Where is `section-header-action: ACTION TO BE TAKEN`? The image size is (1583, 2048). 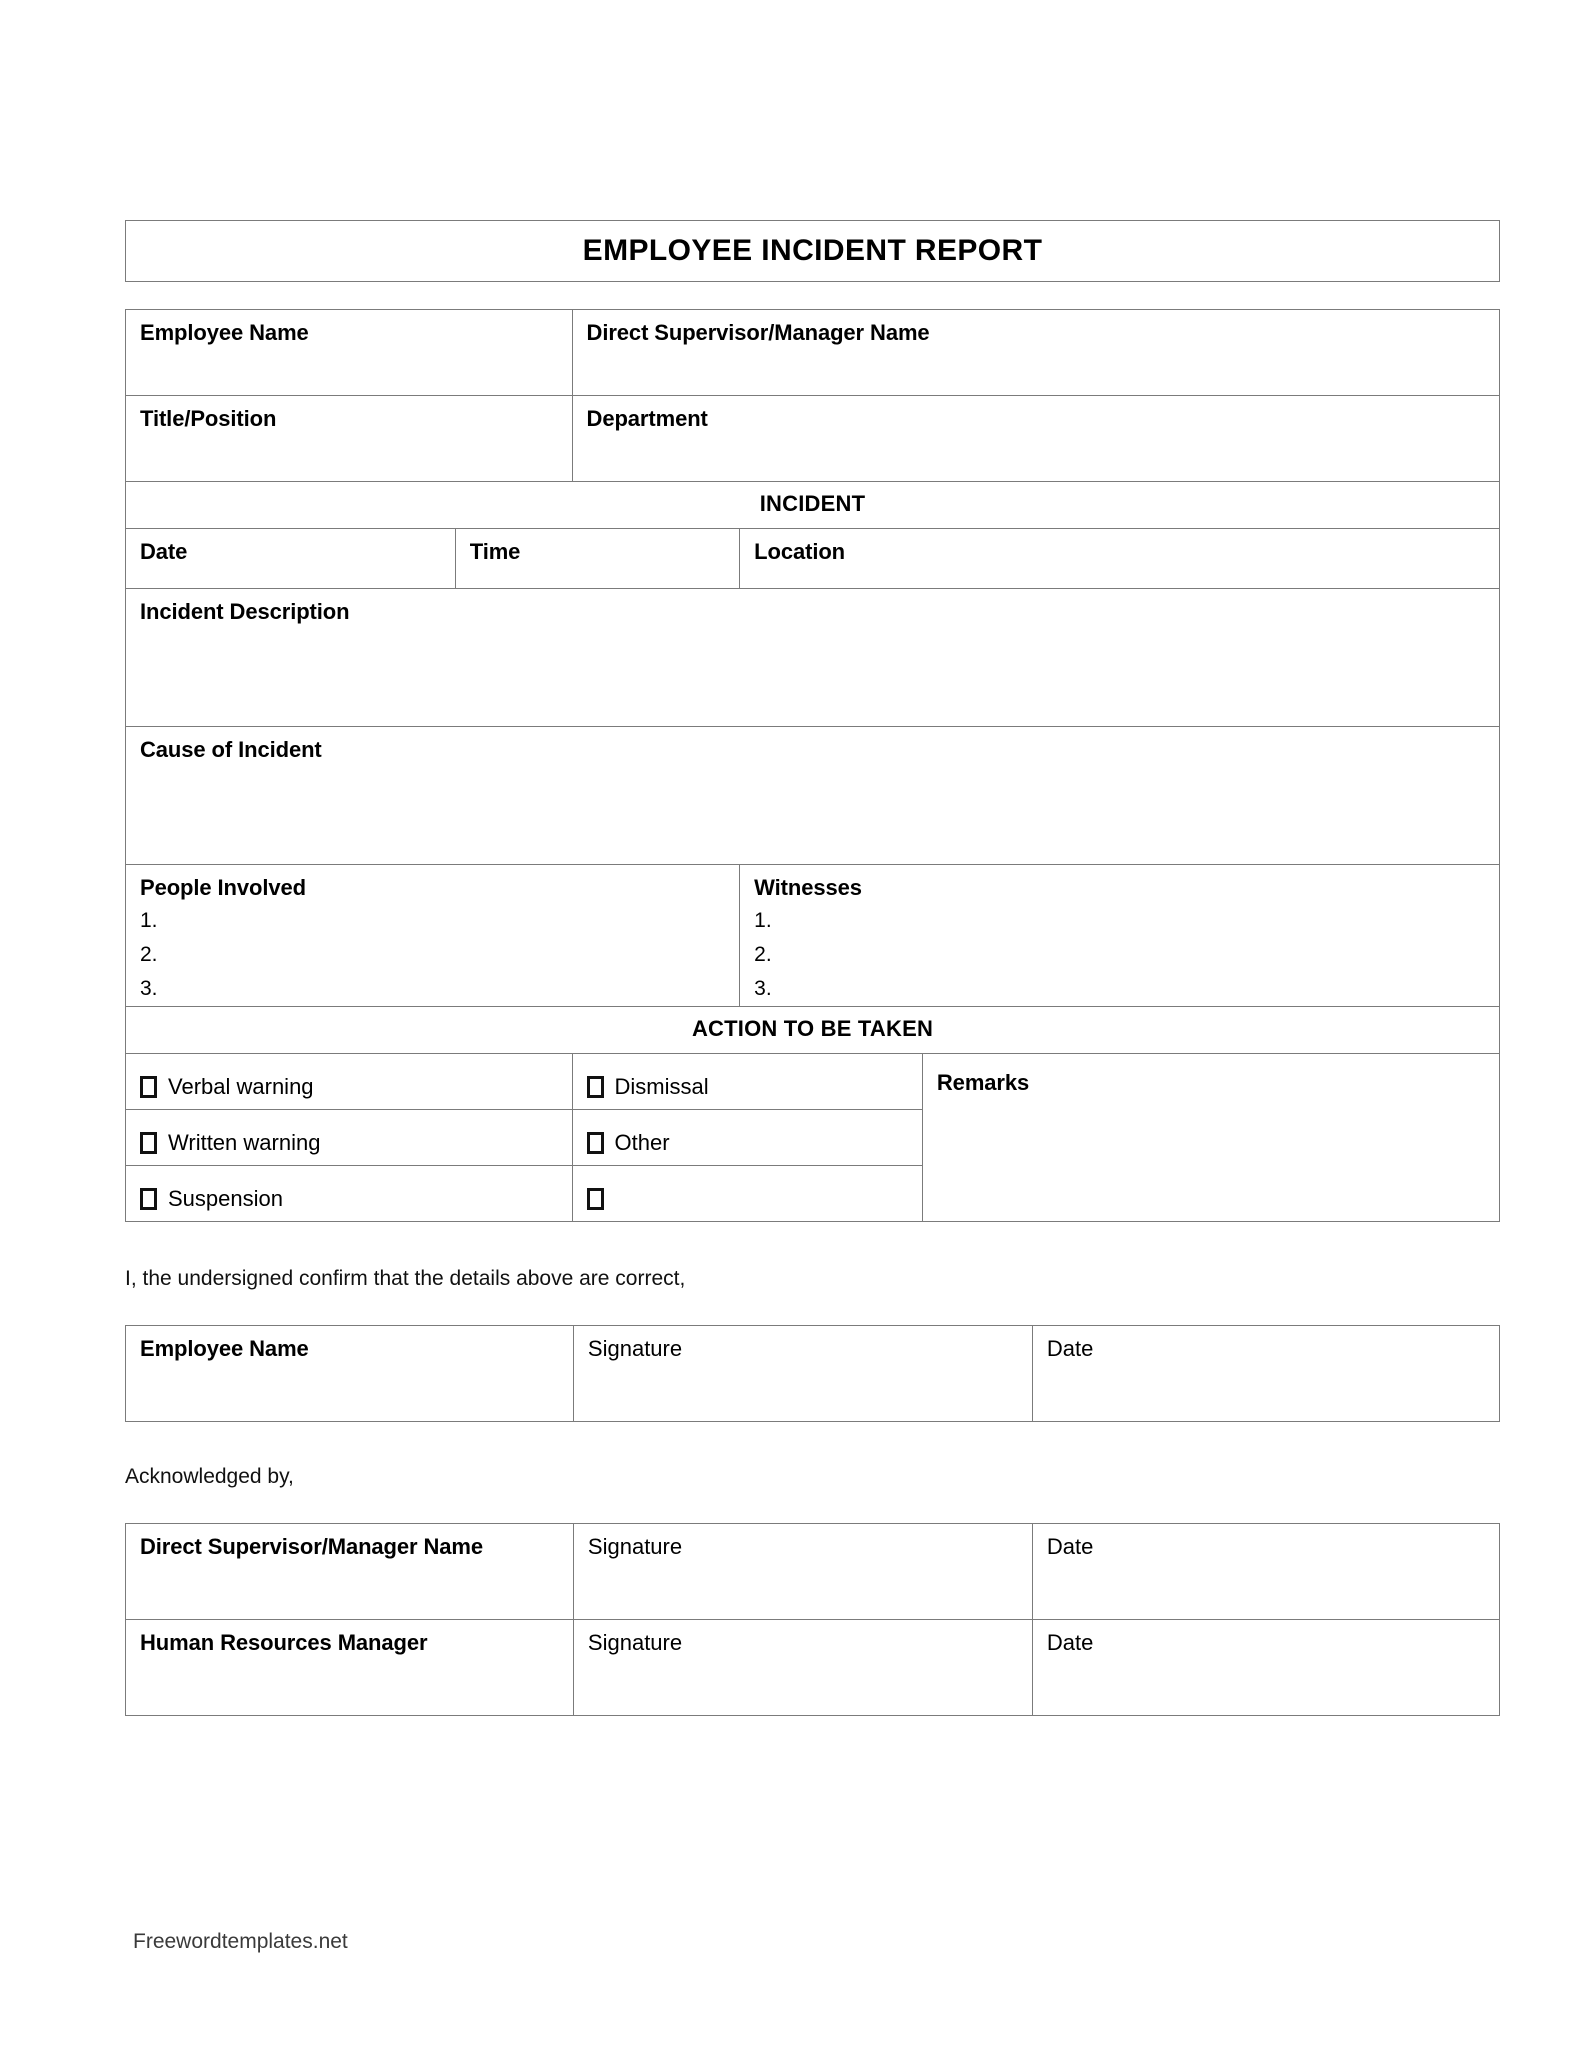 section-header-action: ACTION TO BE TAKEN is located at coordinates (812, 1030).